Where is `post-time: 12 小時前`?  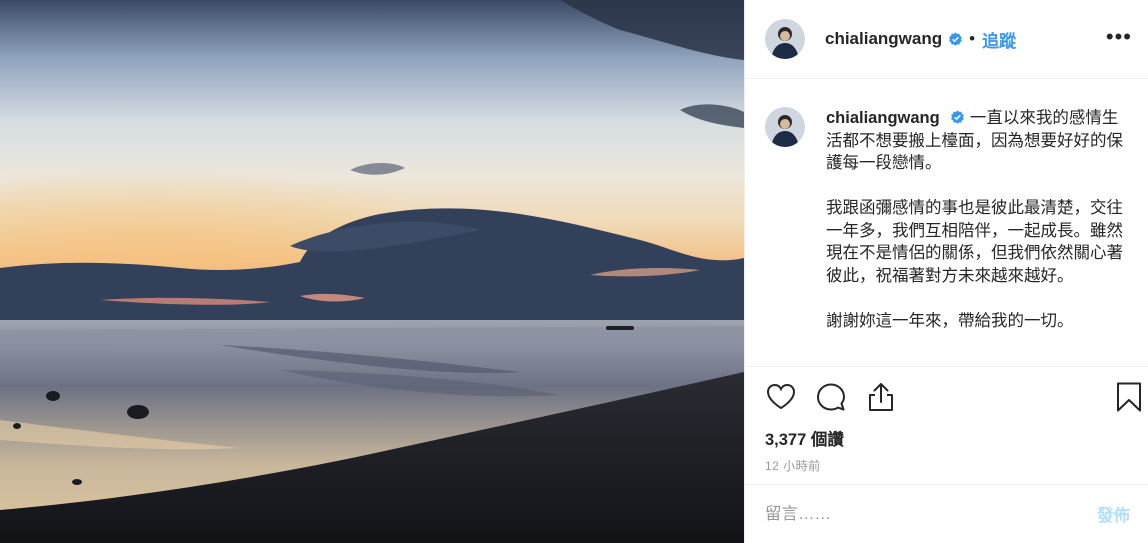
post-time: 12 小時前 is located at coordinates (793, 465).